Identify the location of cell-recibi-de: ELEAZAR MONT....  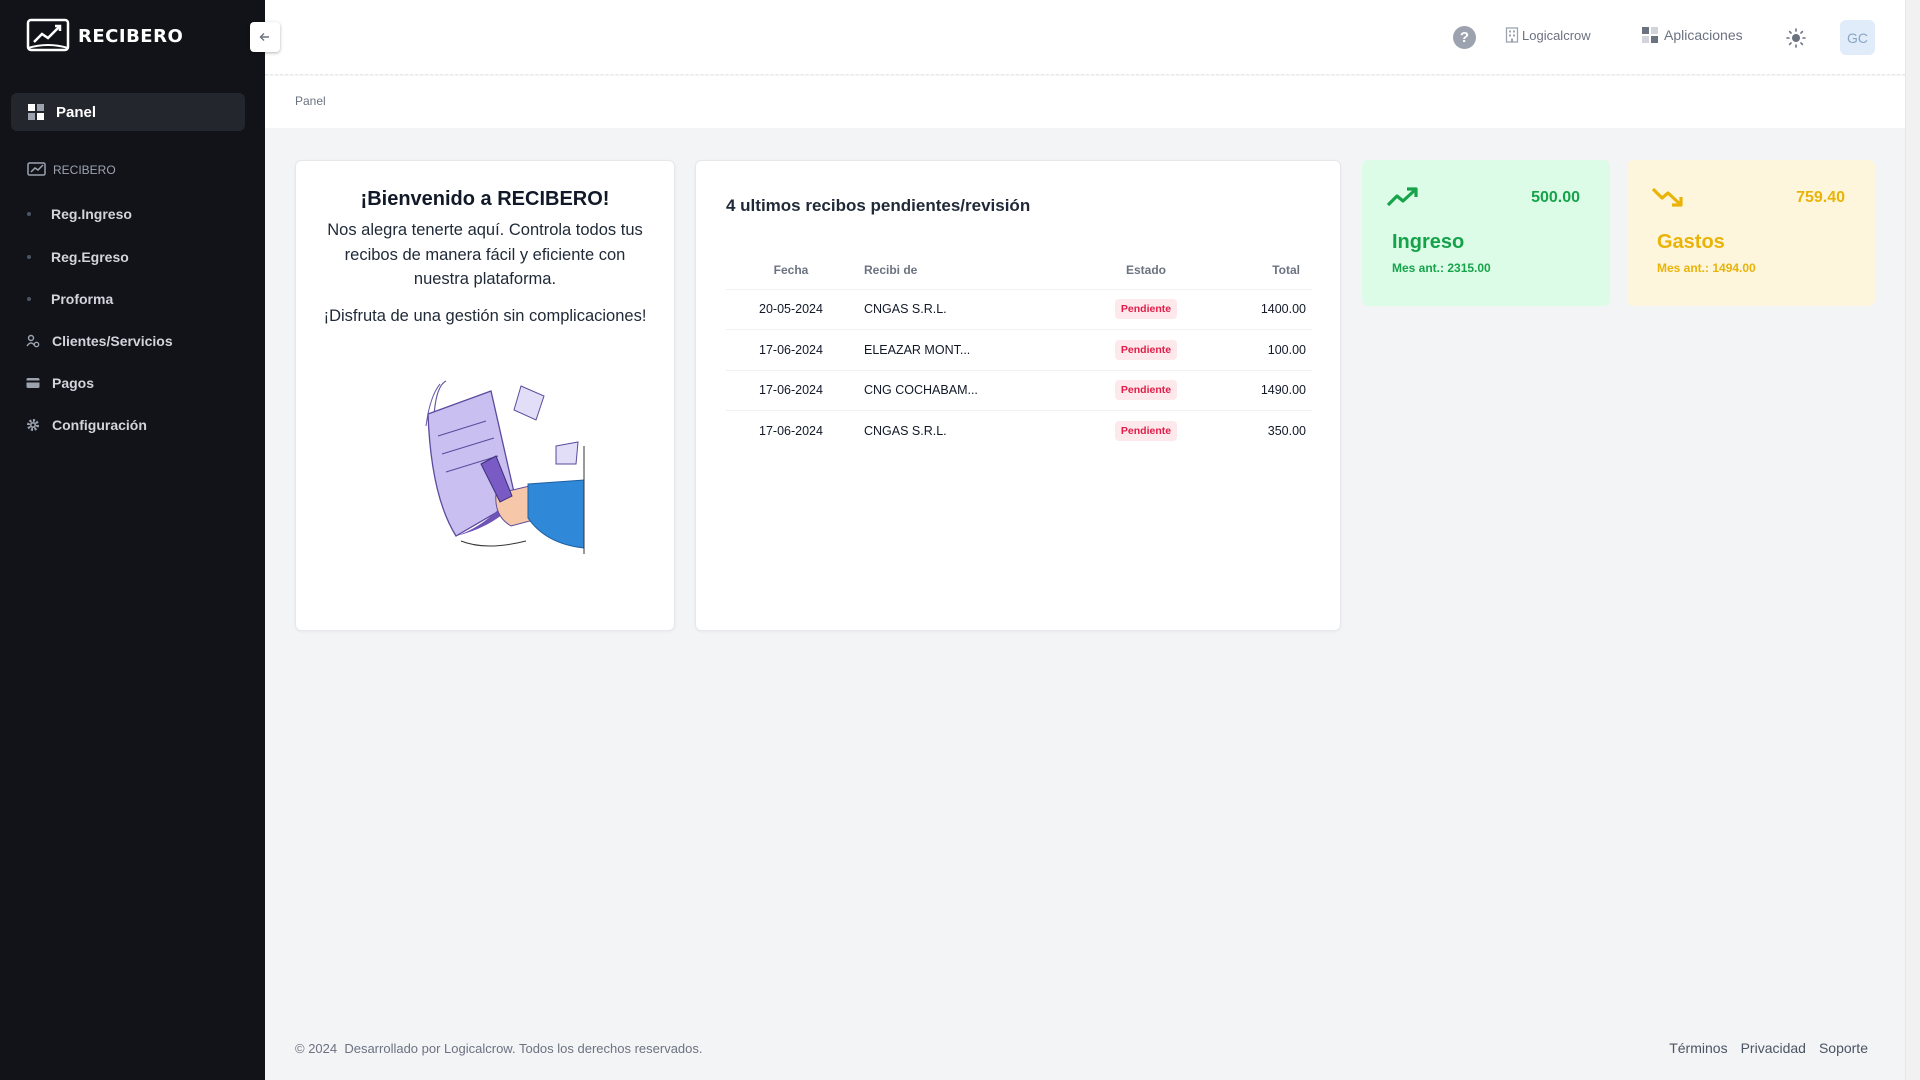
(961, 349).